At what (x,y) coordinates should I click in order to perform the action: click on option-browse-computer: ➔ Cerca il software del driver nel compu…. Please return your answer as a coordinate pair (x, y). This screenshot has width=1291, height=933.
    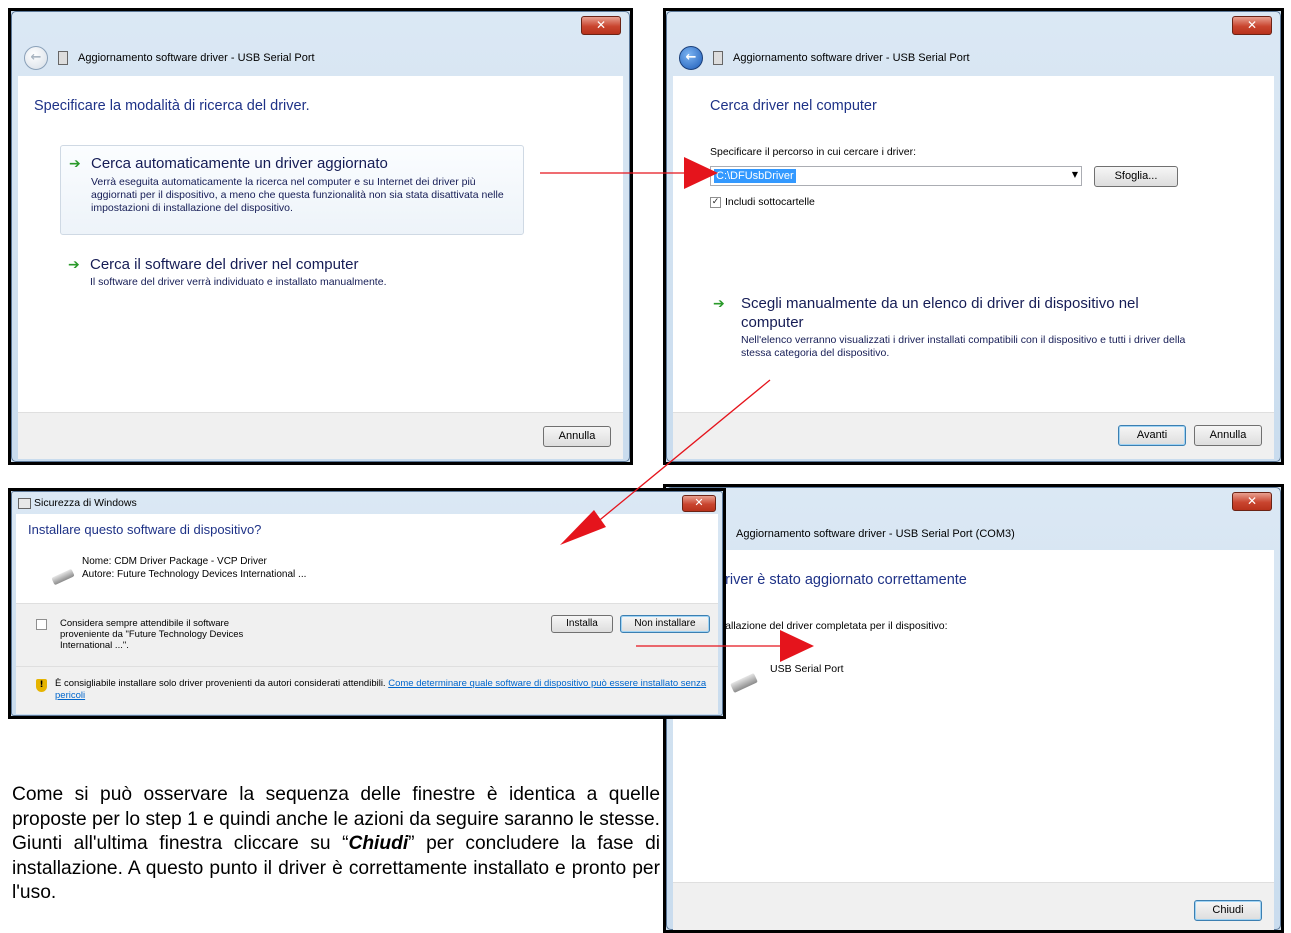
    Looking at the image, I should click on (292, 277).